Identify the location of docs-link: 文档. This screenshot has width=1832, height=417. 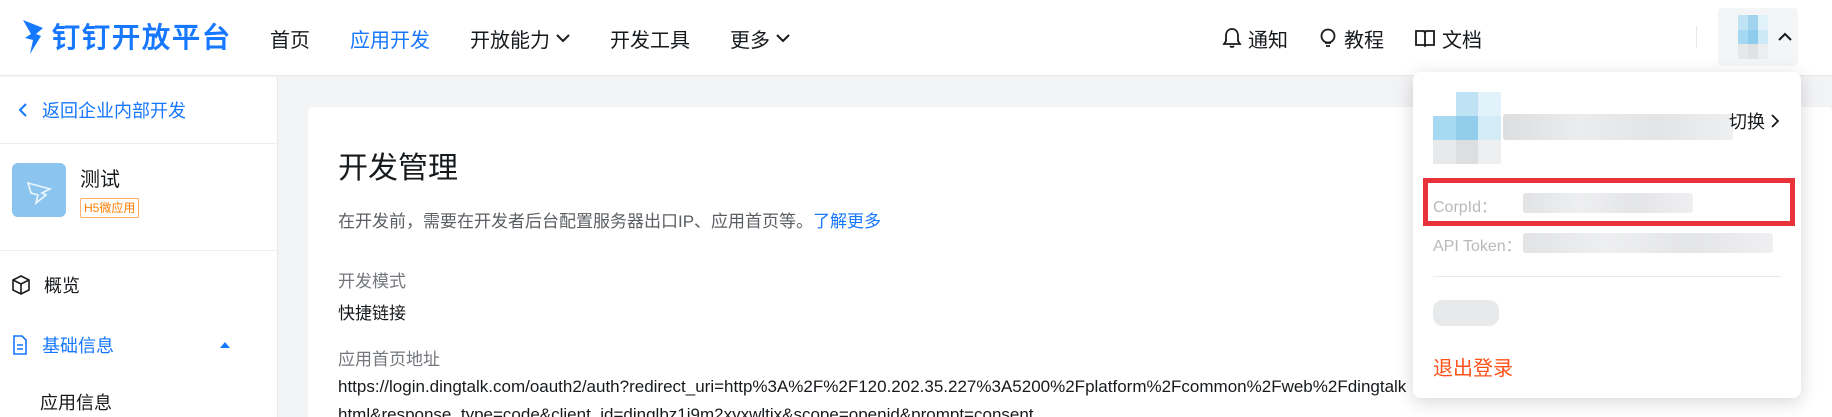
(1448, 38).